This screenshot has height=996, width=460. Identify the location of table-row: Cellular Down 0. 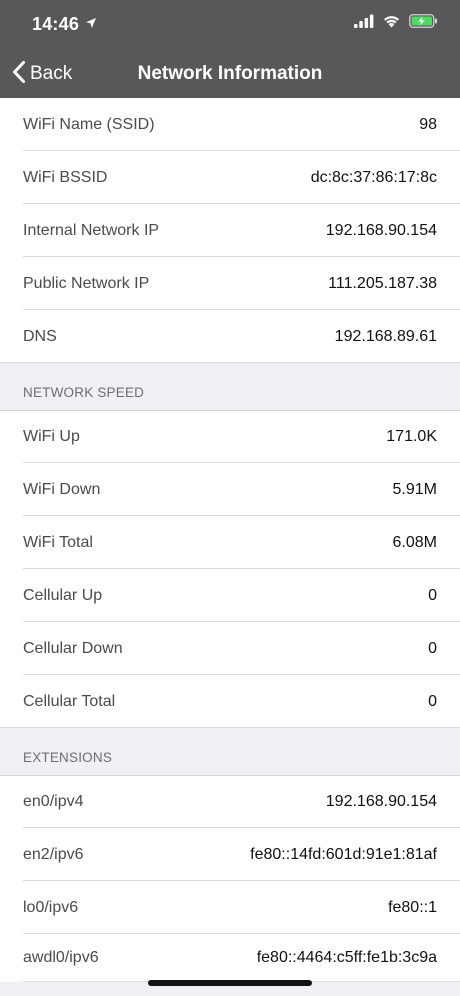
(230, 648).